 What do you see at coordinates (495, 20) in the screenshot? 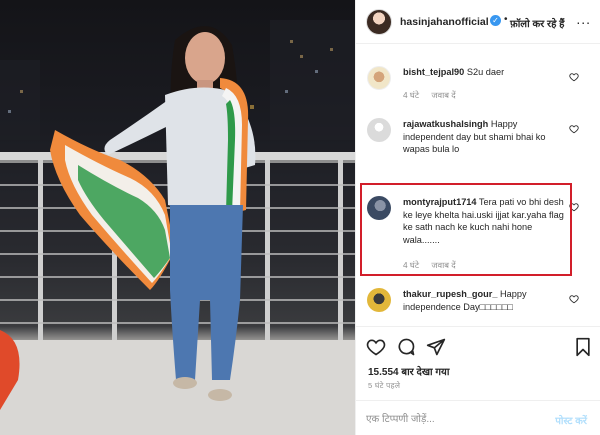
I see `verified-badge-icon: ✓` at bounding box center [495, 20].